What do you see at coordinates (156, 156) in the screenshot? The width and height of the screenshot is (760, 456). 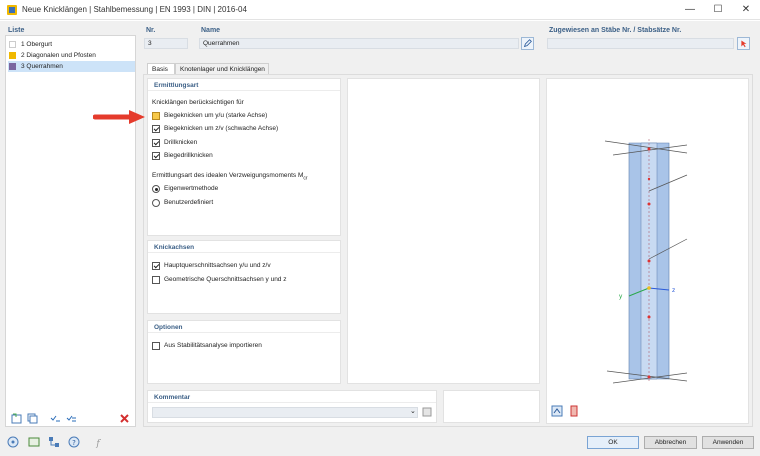 I see `checkbox-biegedrillknicken` at bounding box center [156, 156].